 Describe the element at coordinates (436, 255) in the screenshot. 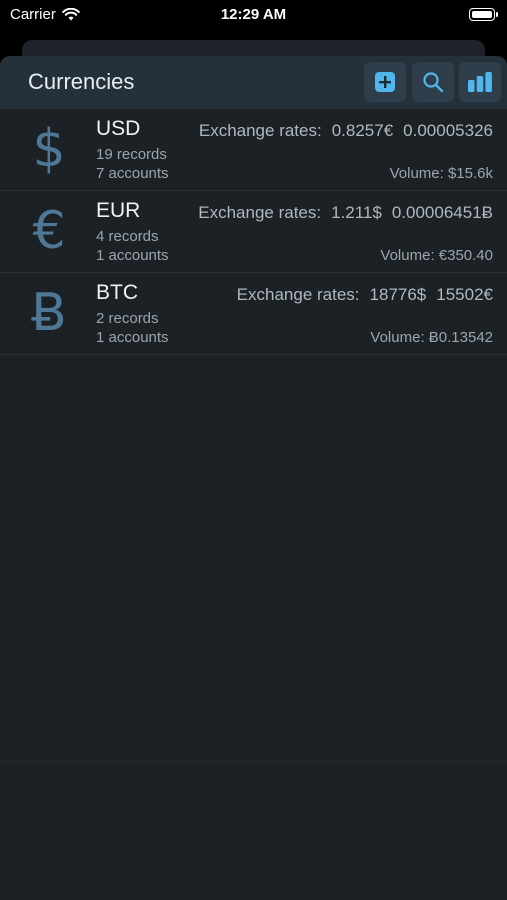

I see `volume: Volume: €350.40` at that location.